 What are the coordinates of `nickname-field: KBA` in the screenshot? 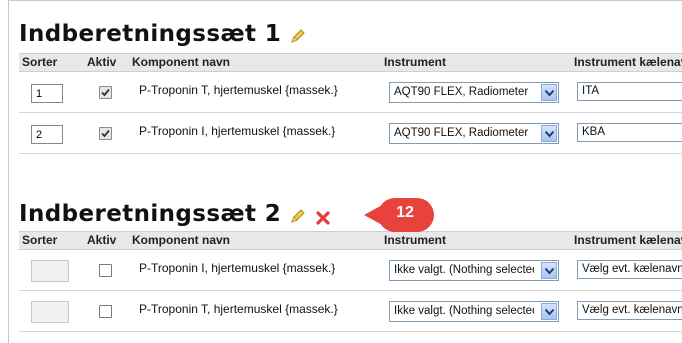 It's located at (629, 132).